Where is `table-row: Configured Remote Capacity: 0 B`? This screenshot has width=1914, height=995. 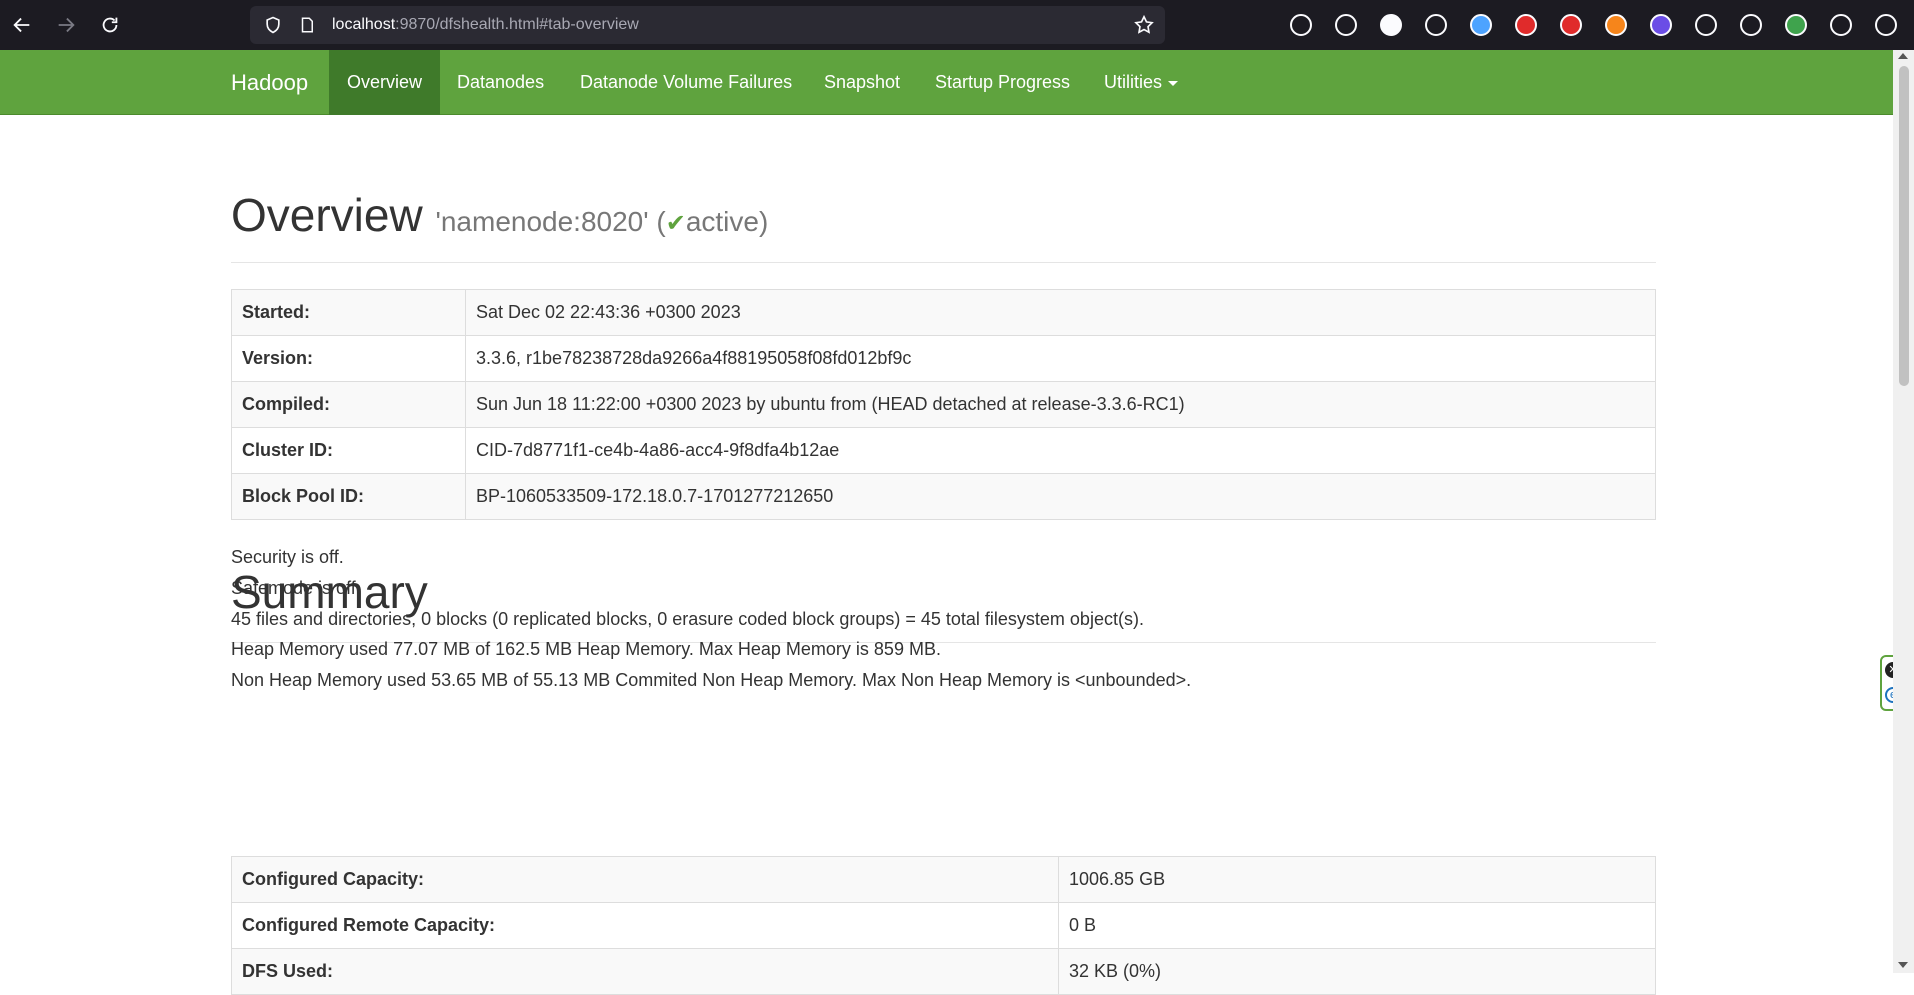 table-row: Configured Remote Capacity: 0 B is located at coordinates (943, 925).